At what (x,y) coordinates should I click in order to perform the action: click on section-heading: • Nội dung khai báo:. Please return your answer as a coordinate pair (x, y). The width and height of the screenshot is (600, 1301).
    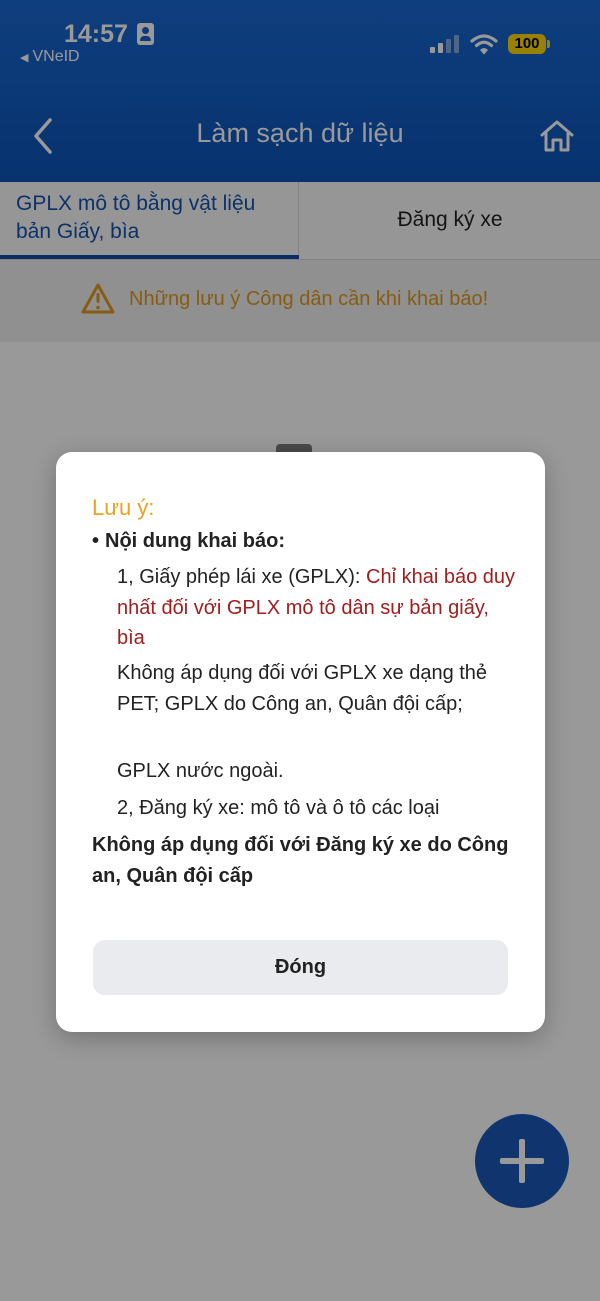
    Looking at the image, I should click on (188, 541).